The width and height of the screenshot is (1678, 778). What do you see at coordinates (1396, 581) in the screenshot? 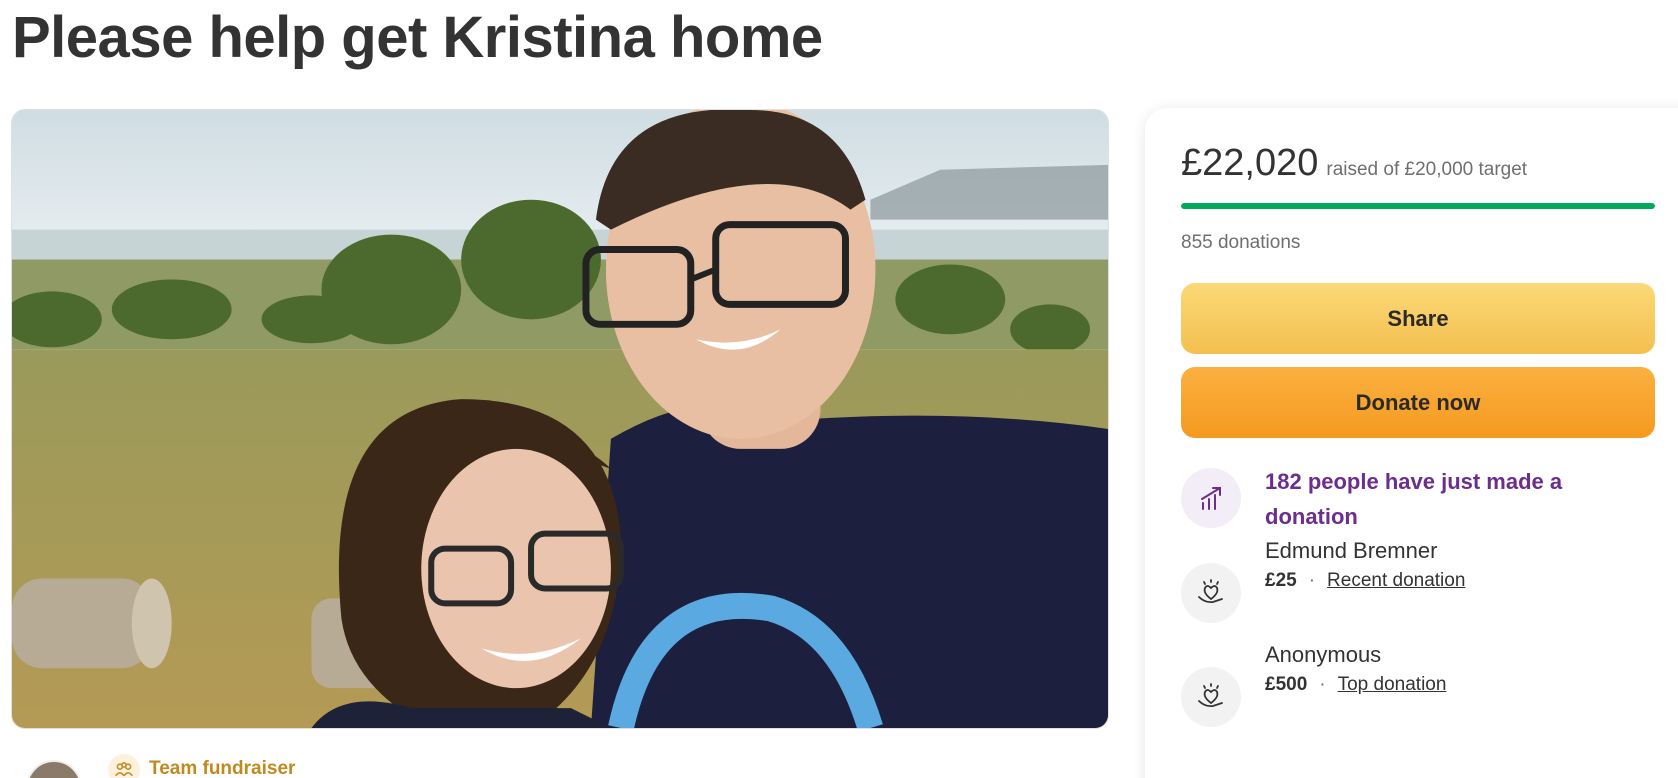
I see `recent-donation-link: Recent donation` at bounding box center [1396, 581].